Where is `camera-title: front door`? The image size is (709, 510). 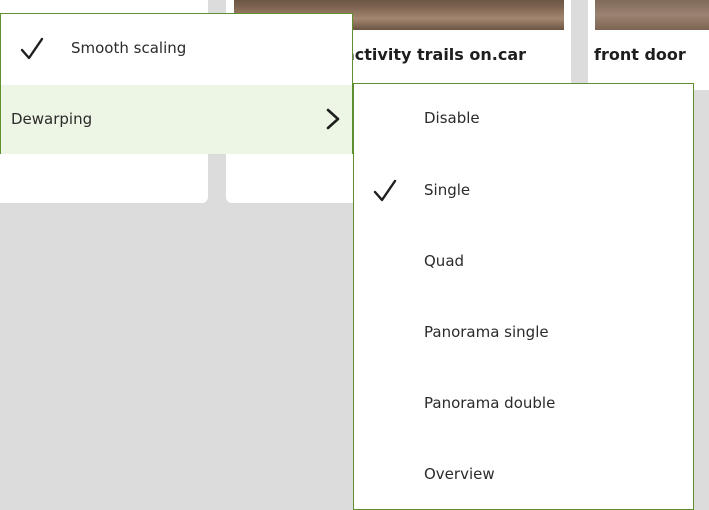
camera-title: front door is located at coordinates (640, 54).